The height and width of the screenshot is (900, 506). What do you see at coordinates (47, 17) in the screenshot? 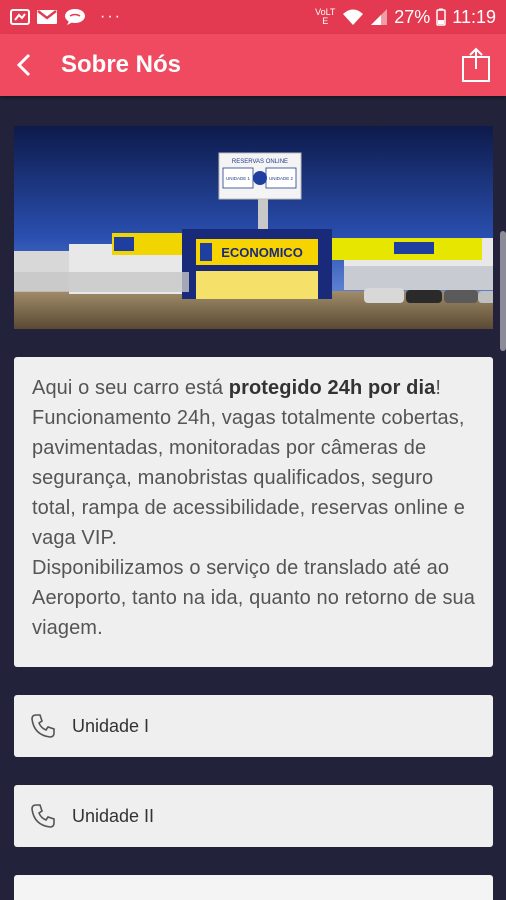
I see `gmail-icon` at bounding box center [47, 17].